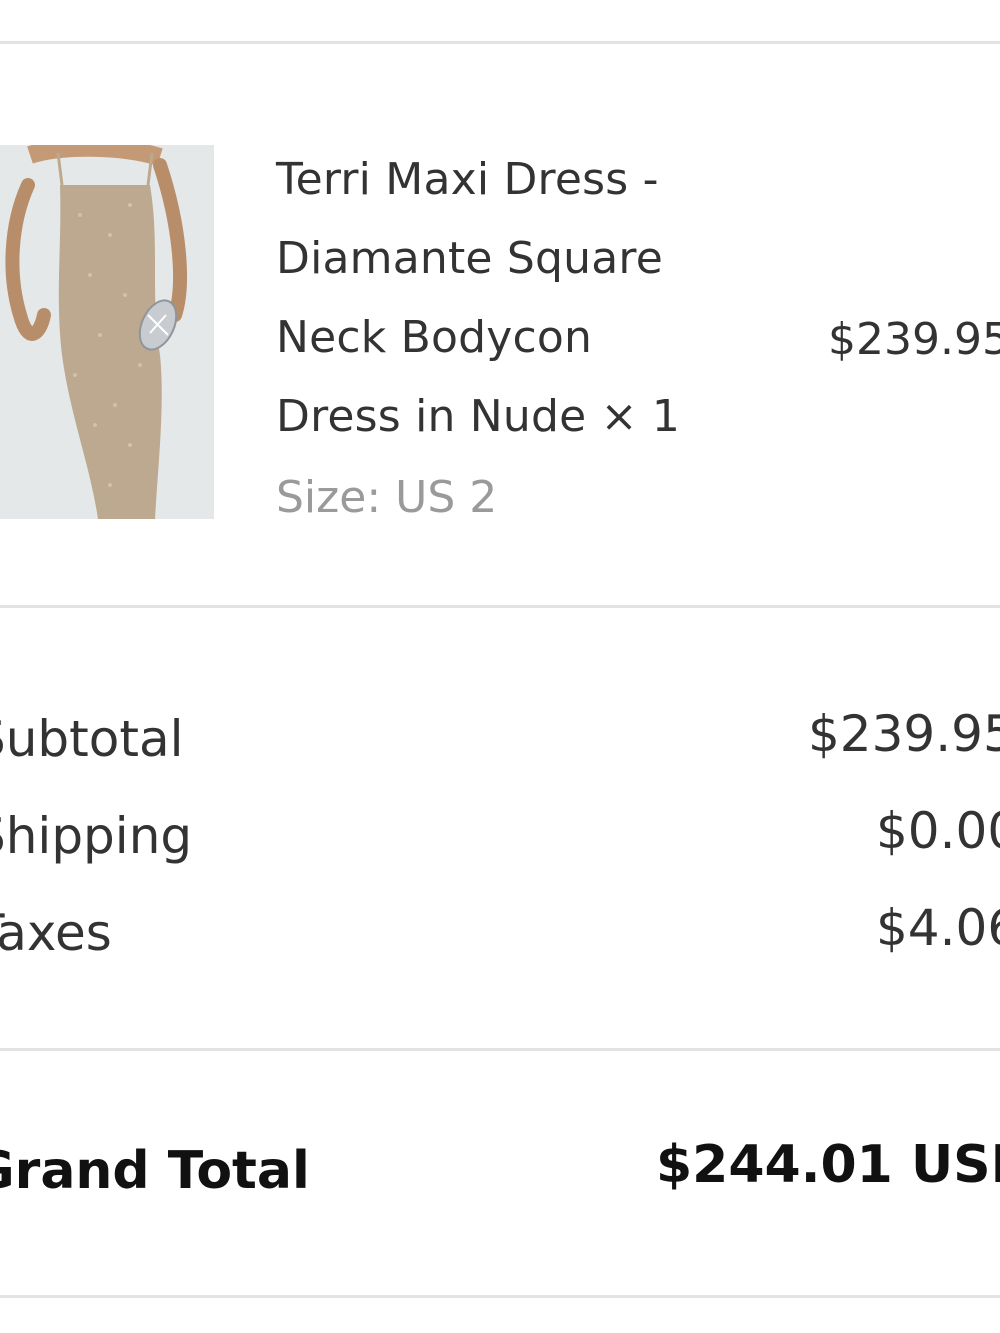 This screenshot has height=1333, width=1000. What do you see at coordinates (500, 1049) in the screenshot?
I see `divider-after-summary` at bounding box center [500, 1049].